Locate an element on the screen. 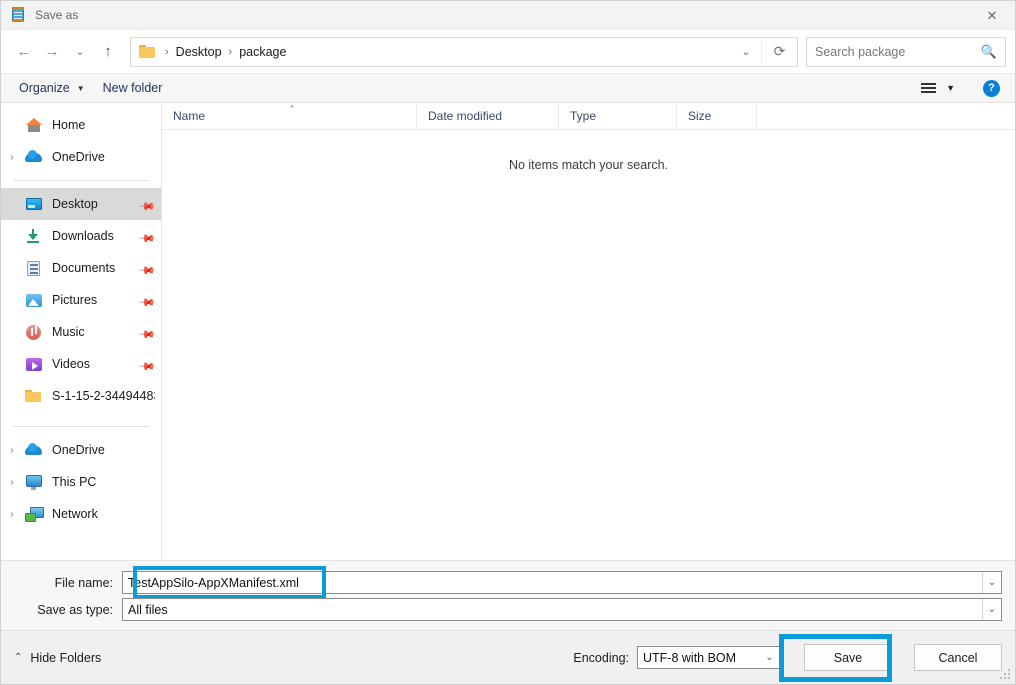 The image size is (1016, 685). column-header-type: Type is located at coordinates (618, 116).